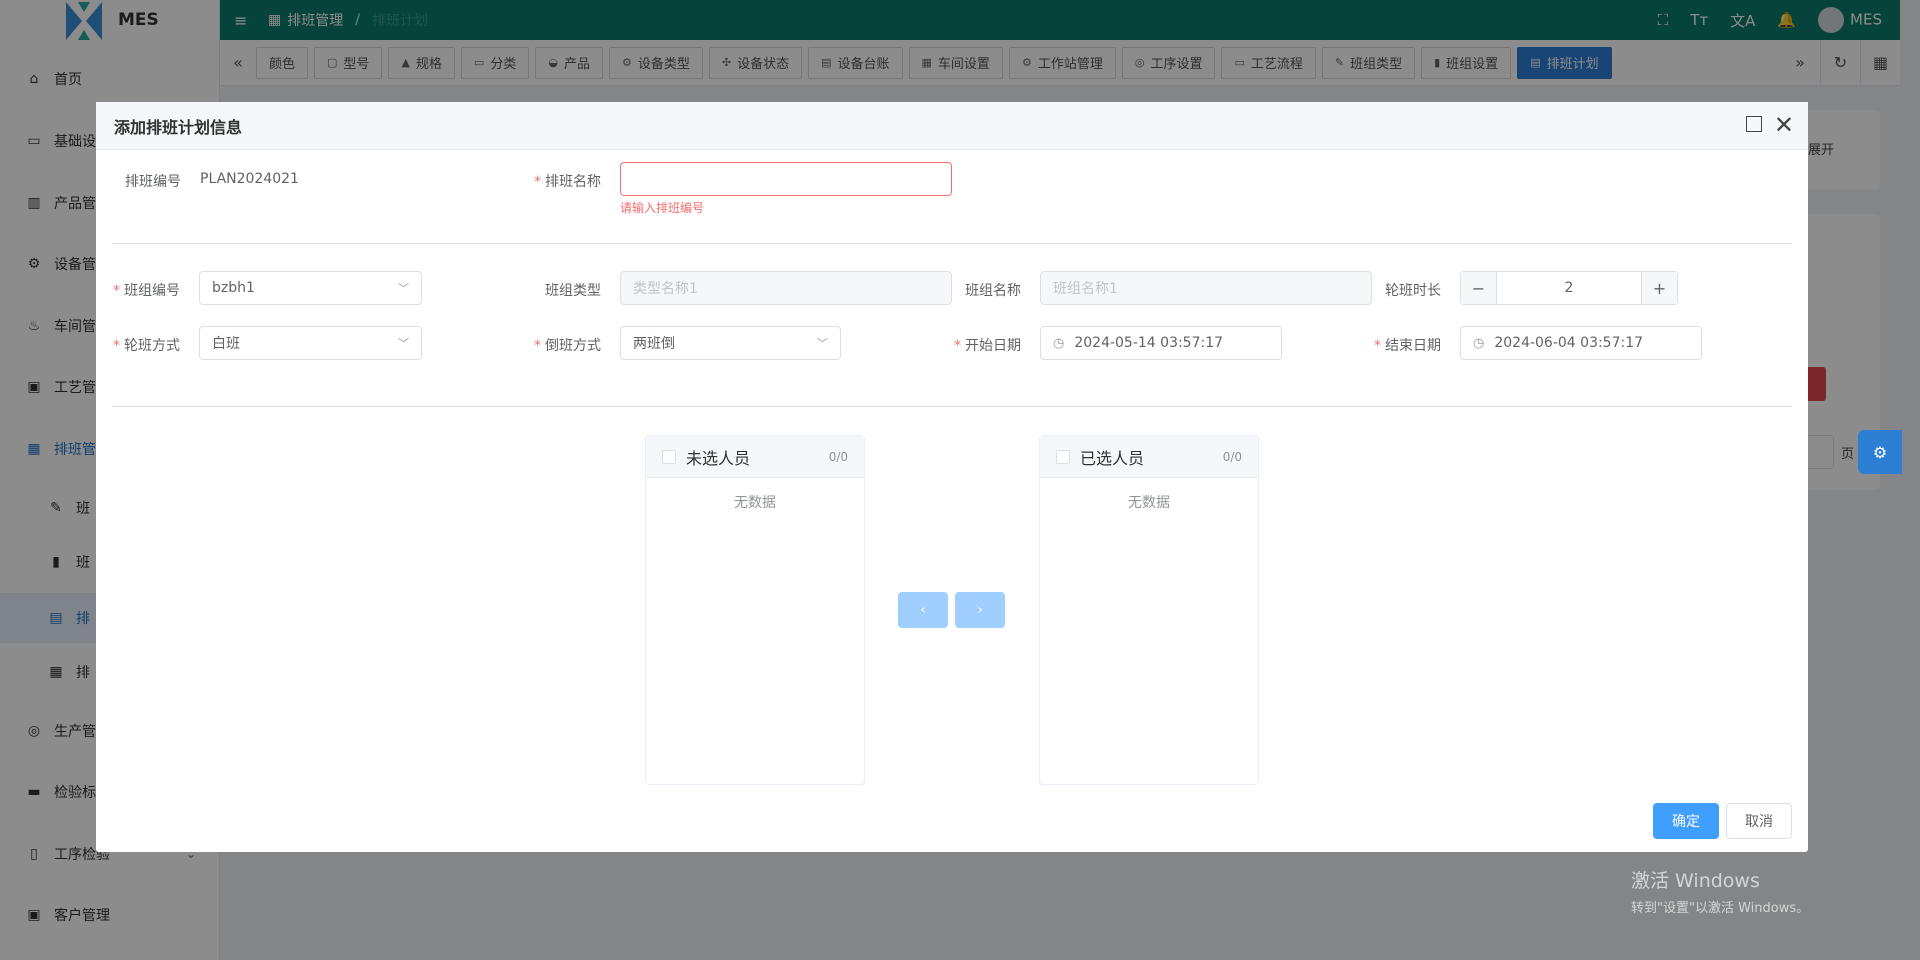  Describe the element at coordinates (662, 208) in the screenshot. I see `plan-name-error: 请输入排班编号` at that location.